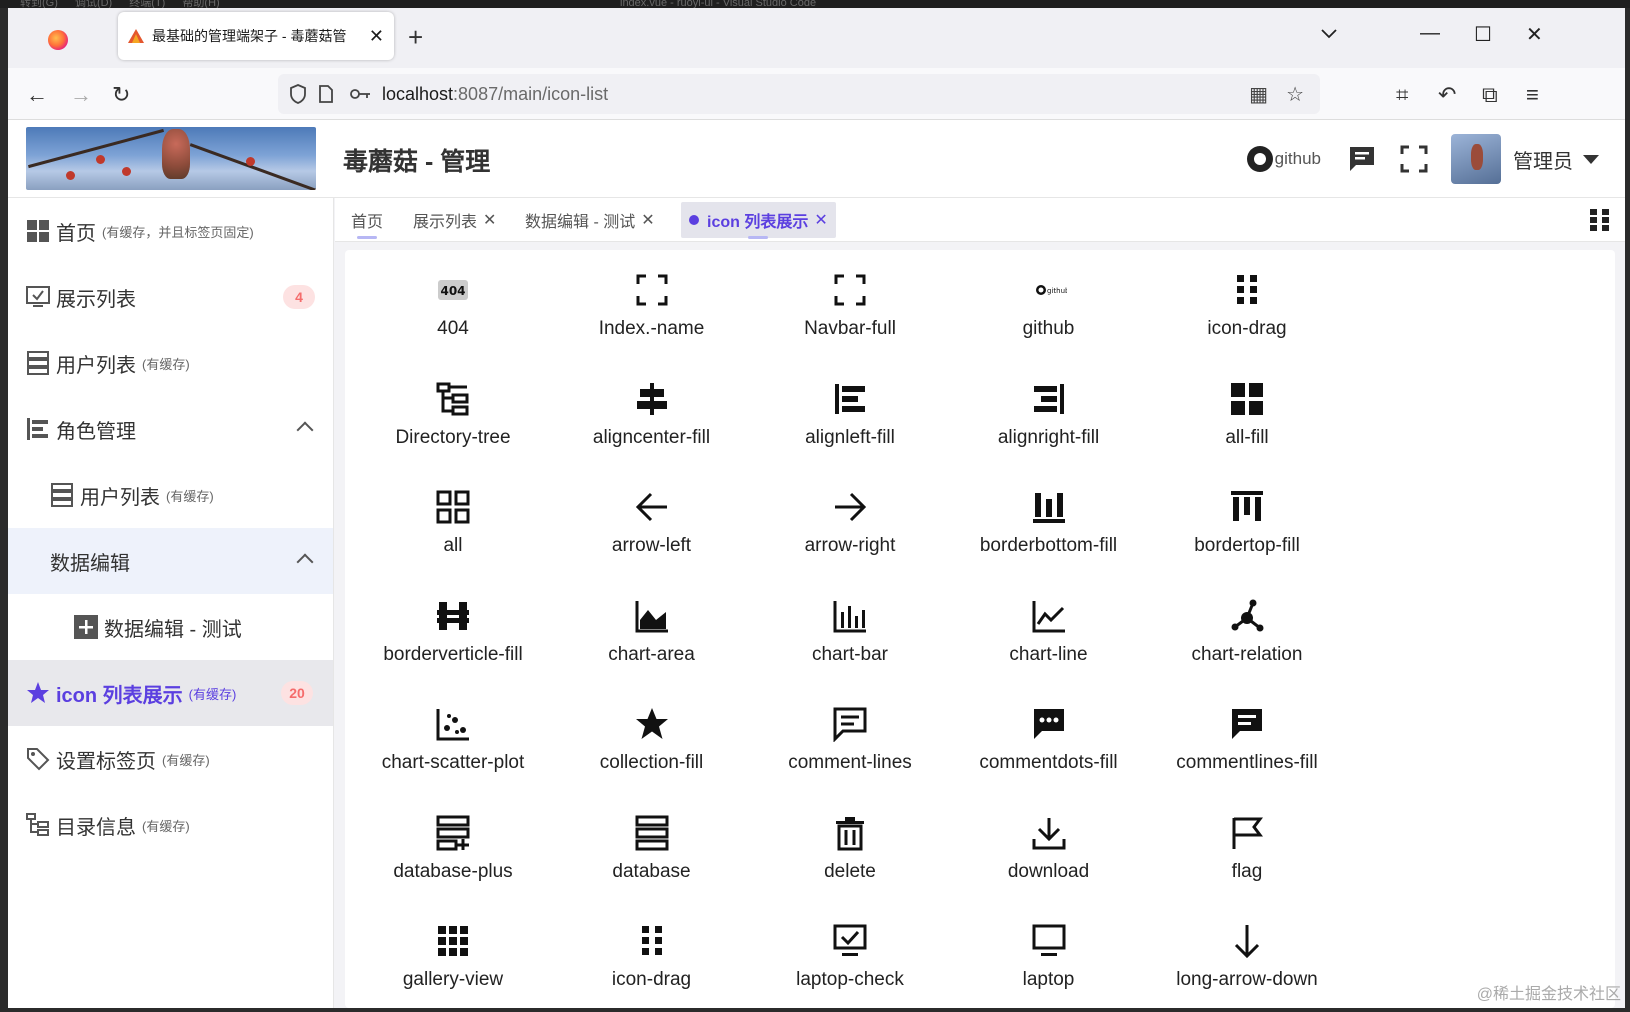  Describe the element at coordinates (1543, 159) in the screenshot. I see `user-name: 管理员` at that location.